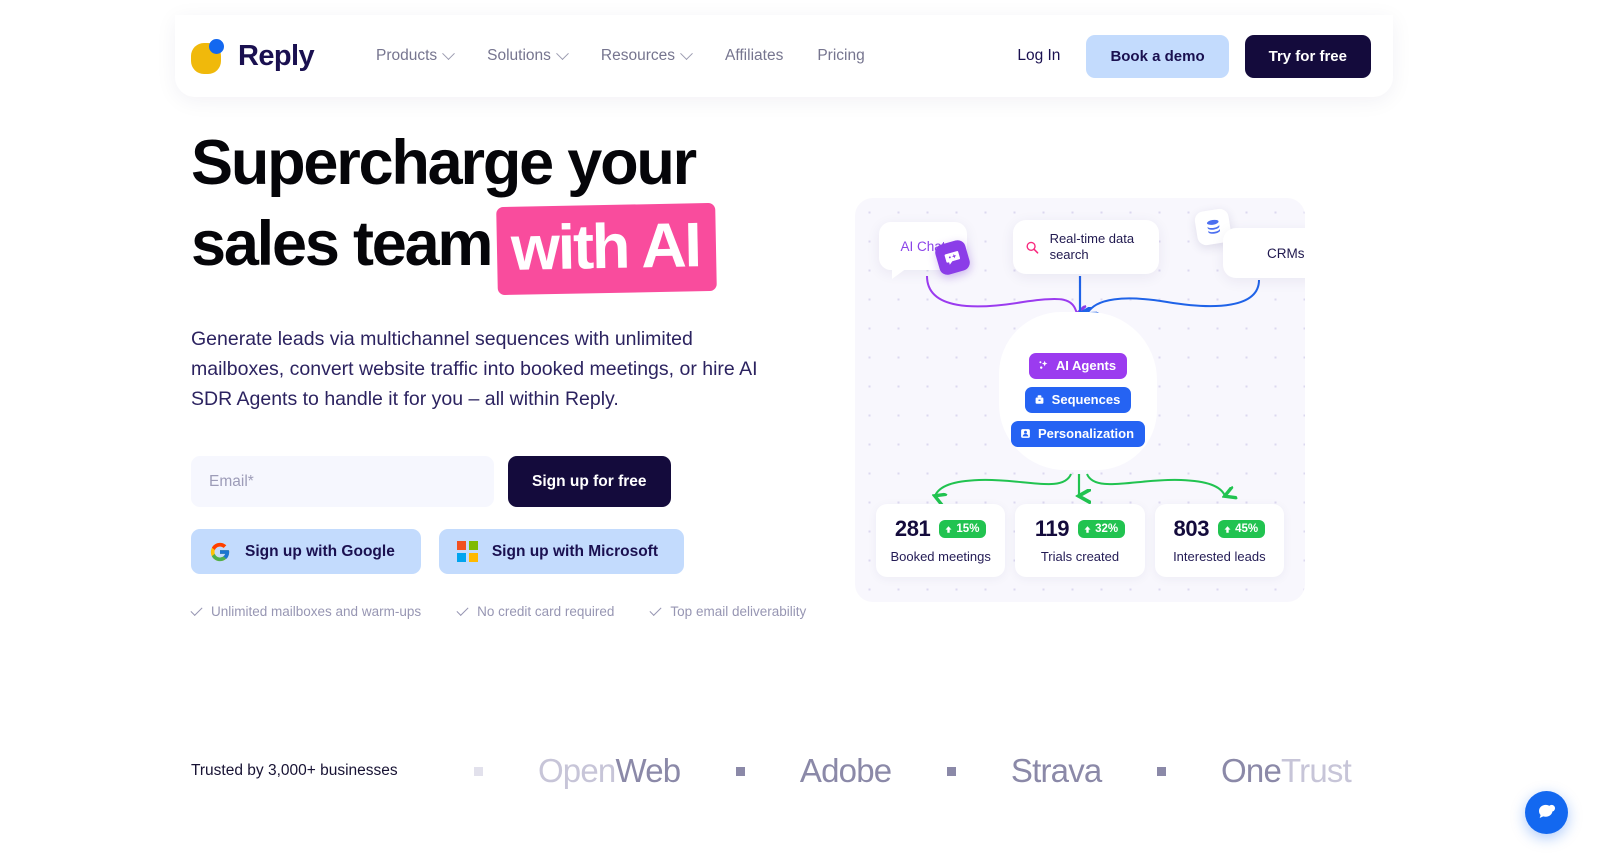 Image resolution: width=1600 pixels, height=866 pixels. I want to click on stat-value: 281, so click(912, 528).